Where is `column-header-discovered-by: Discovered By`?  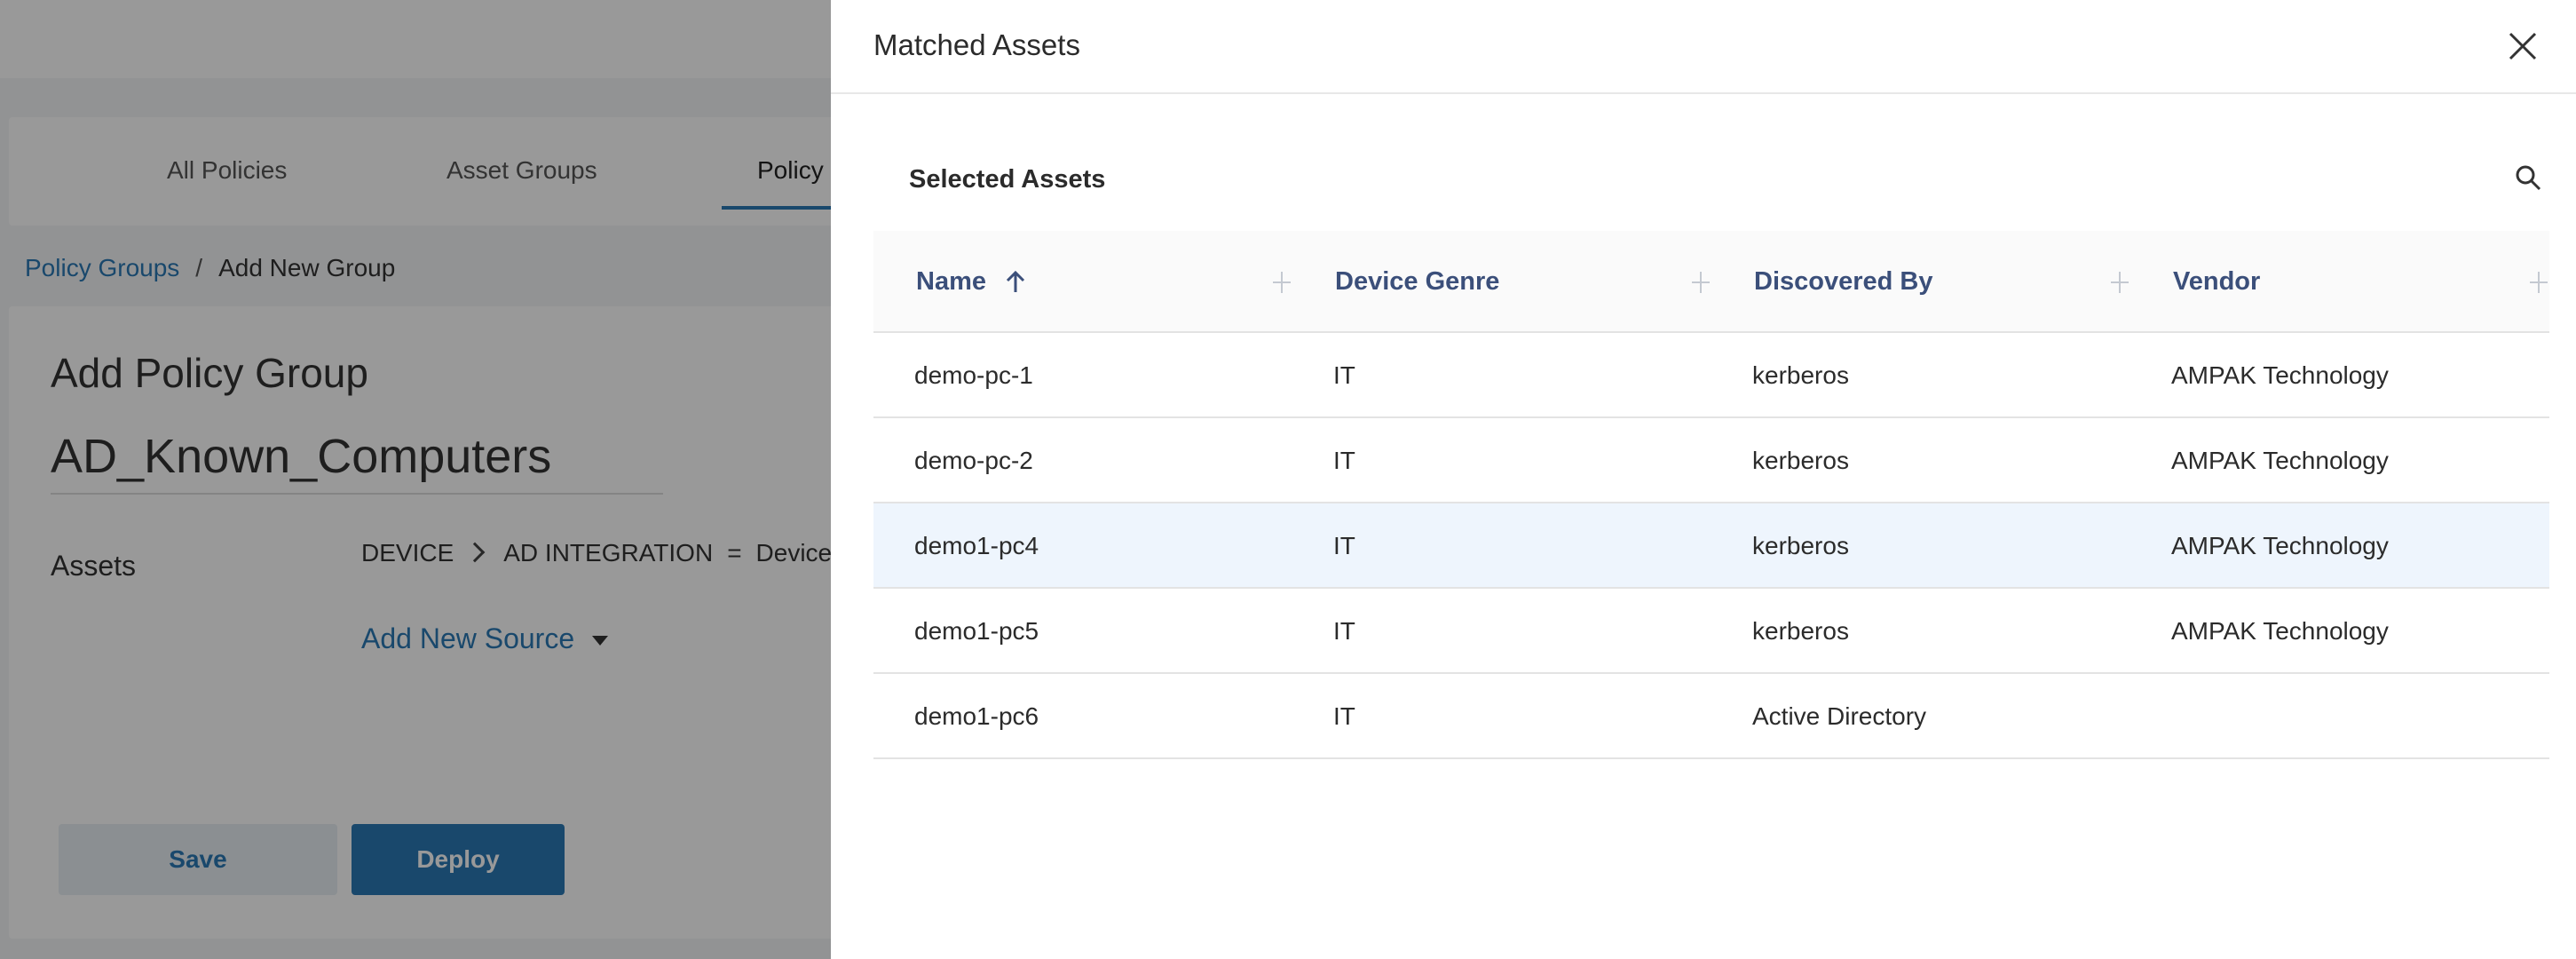
column-header-discovered-by: Discovered By is located at coordinates (1920, 282).